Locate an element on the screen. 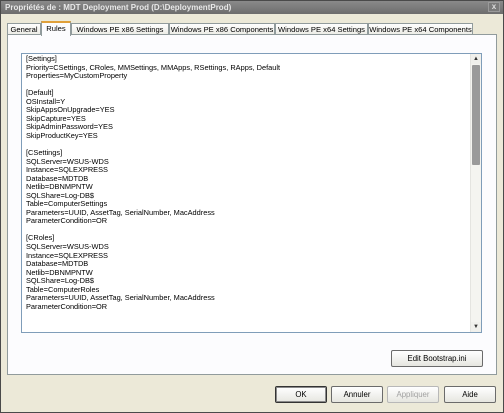  chevron-down-icon: ▼ is located at coordinates (476, 327).